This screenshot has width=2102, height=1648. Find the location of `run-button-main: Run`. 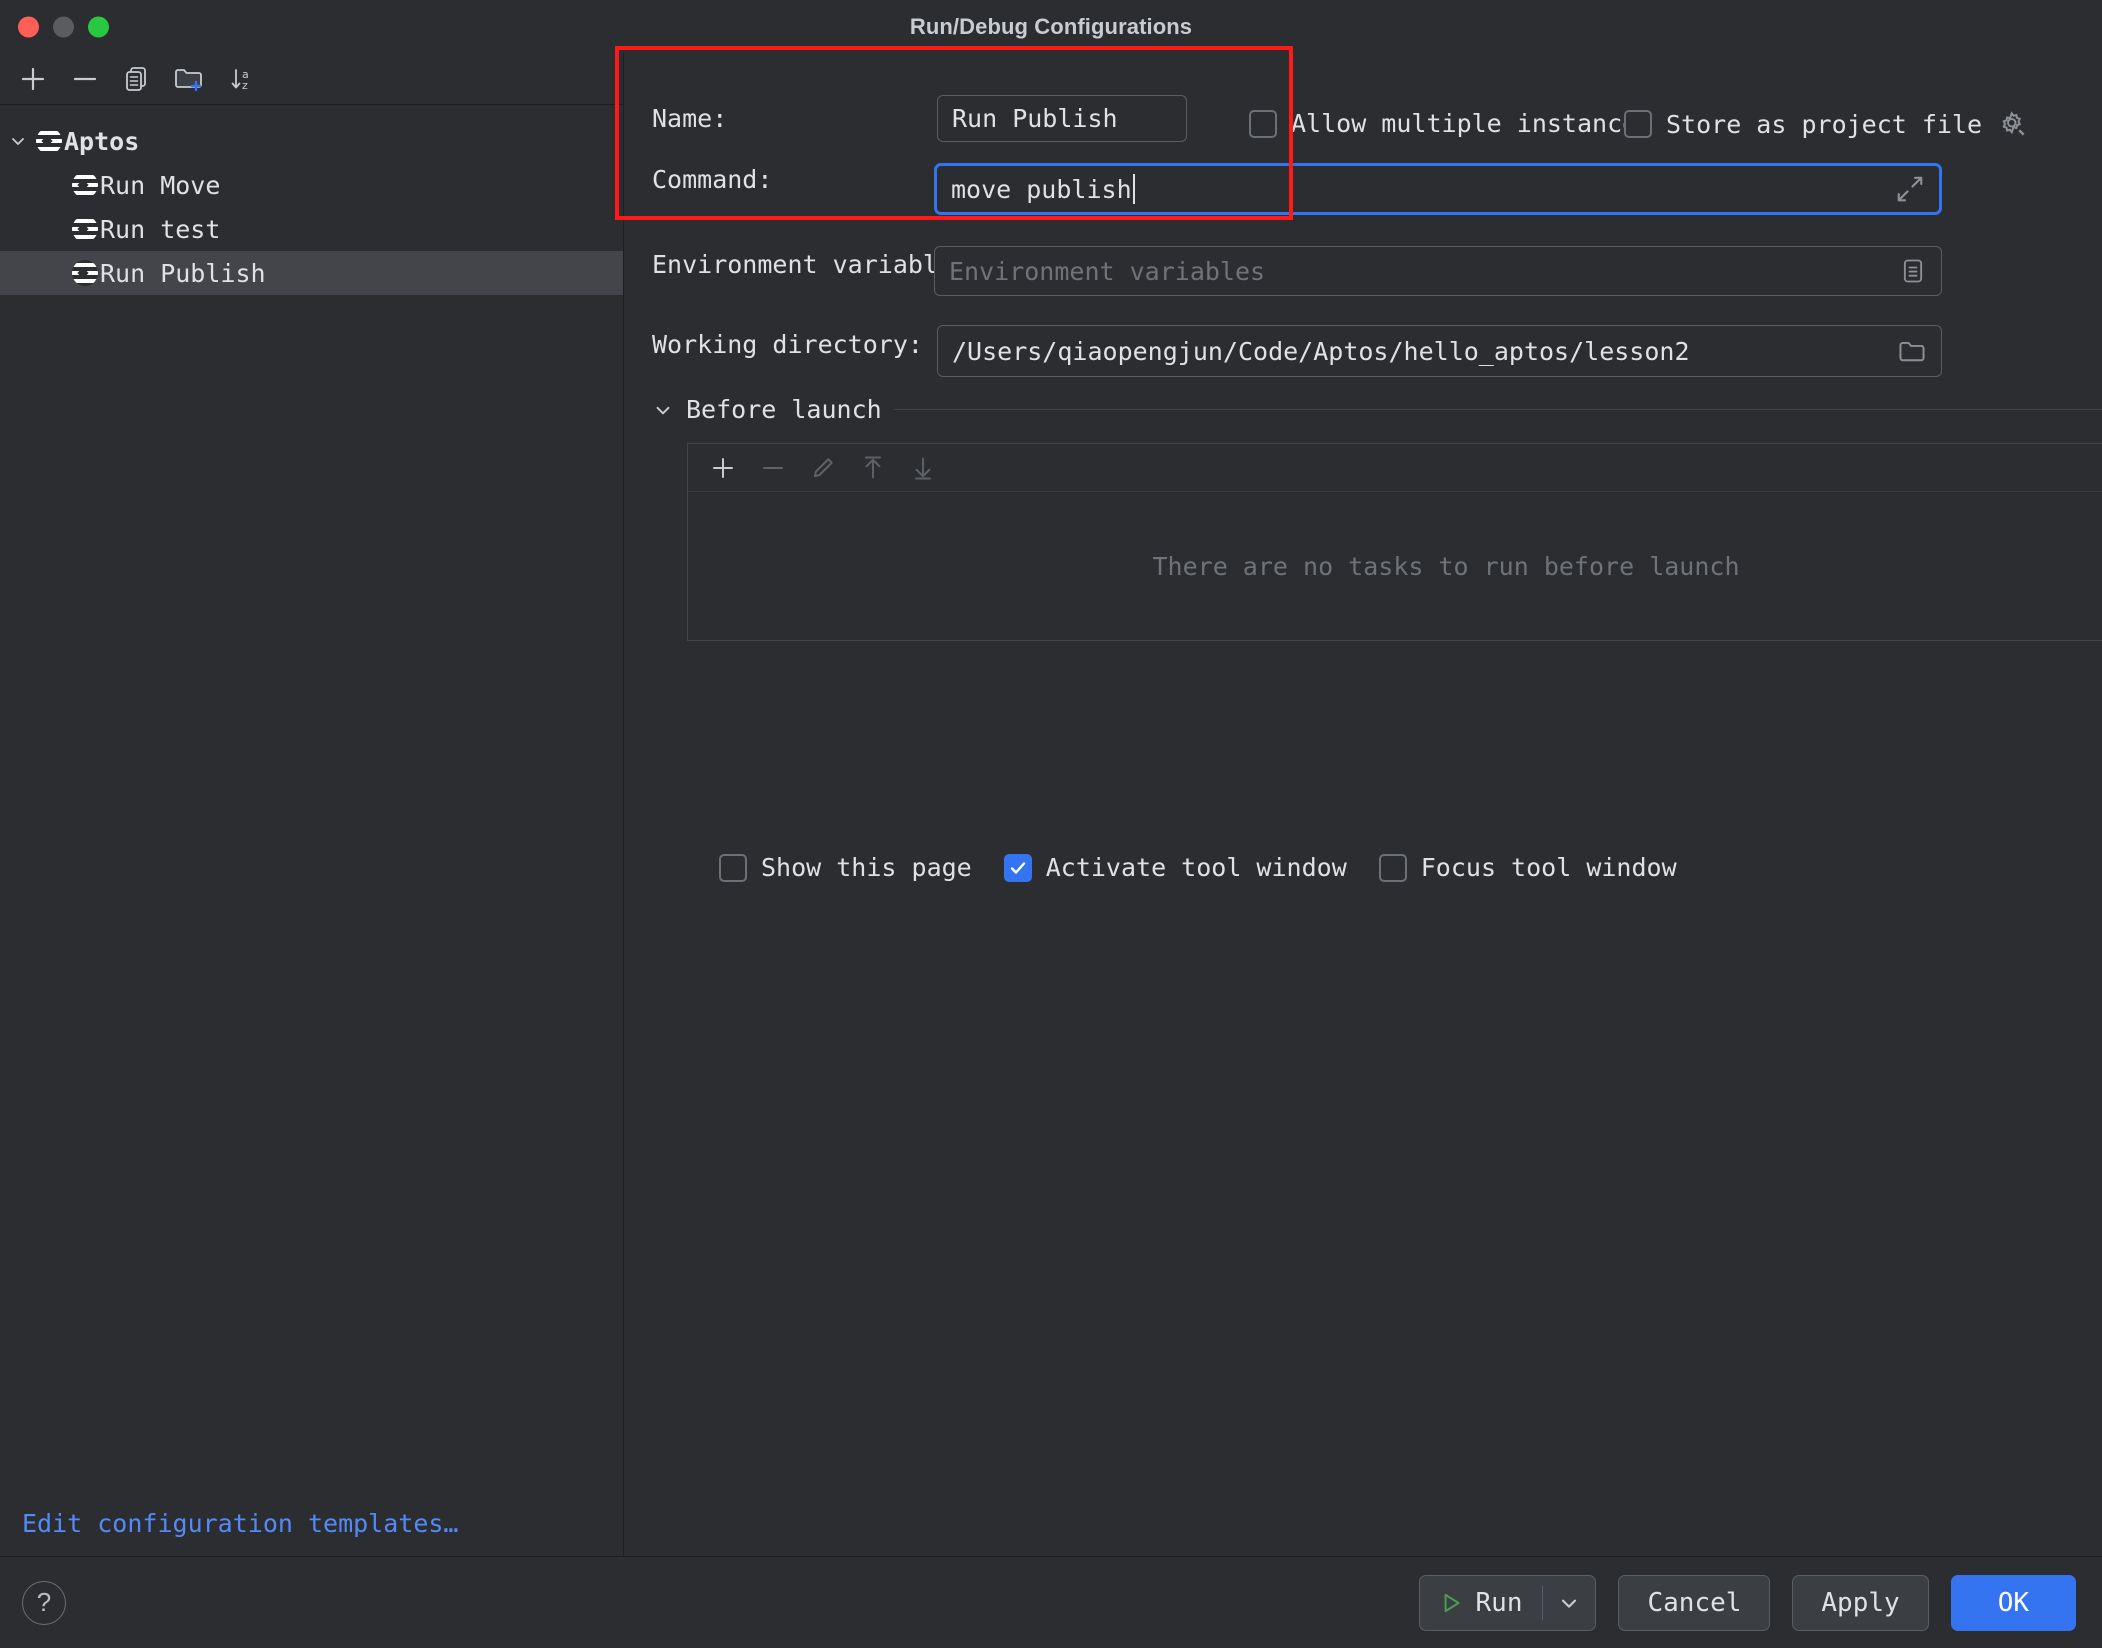

run-button-main: Run is located at coordinates (1481, 1603).